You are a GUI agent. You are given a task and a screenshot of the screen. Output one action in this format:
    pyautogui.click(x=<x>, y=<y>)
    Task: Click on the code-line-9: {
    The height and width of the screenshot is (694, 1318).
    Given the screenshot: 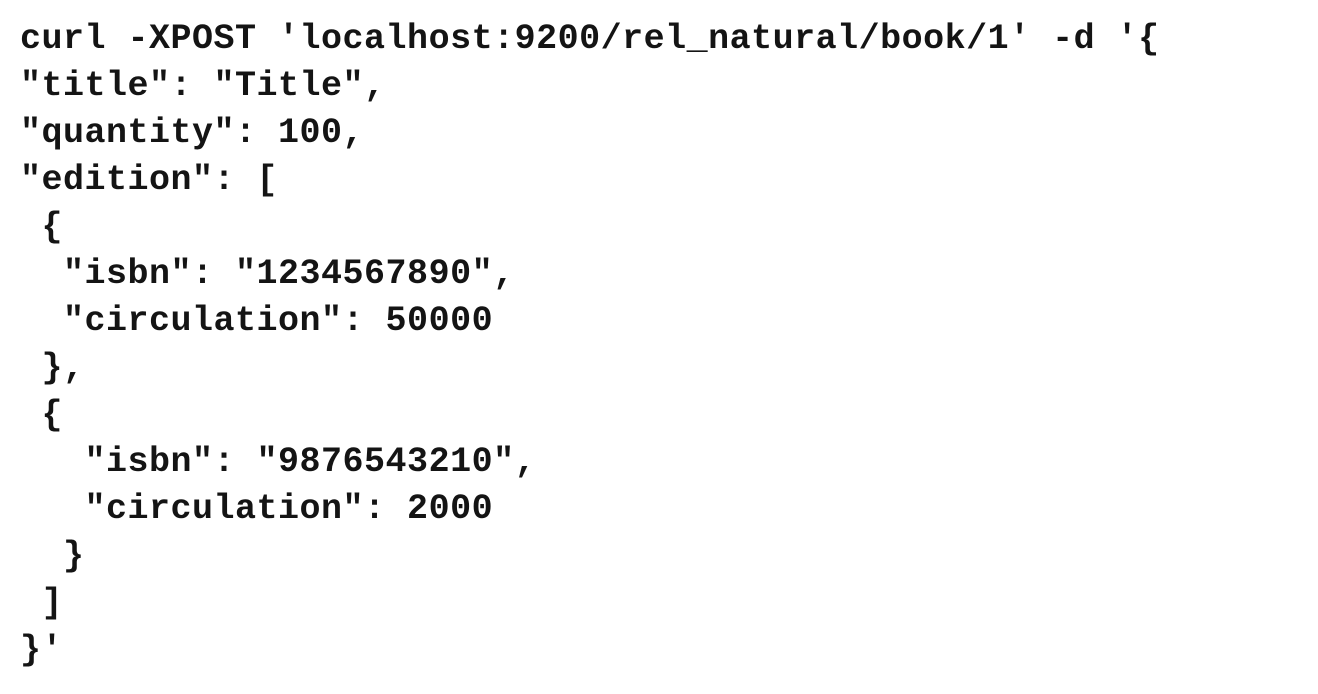 What is the action you would take?
    pyautogui.click(x=42, y=415)
    